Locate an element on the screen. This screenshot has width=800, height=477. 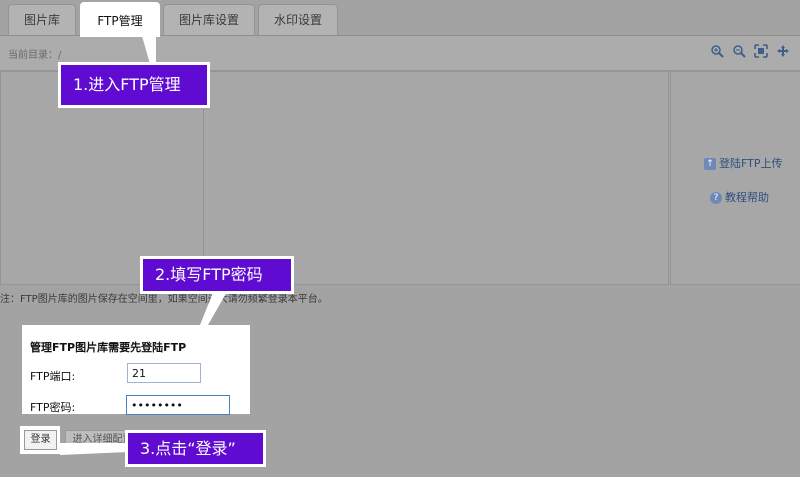
port-input is located at coordinates (164, 373).